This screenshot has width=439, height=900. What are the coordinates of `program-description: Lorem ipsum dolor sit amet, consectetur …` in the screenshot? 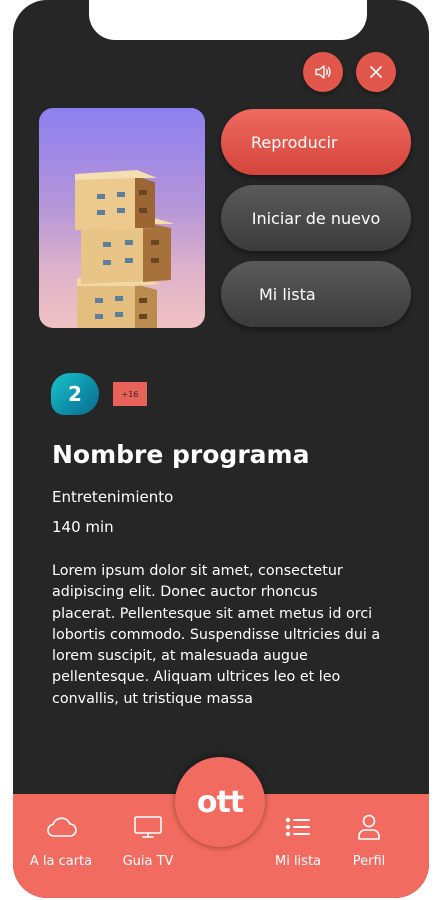 It's located at (216, 635).